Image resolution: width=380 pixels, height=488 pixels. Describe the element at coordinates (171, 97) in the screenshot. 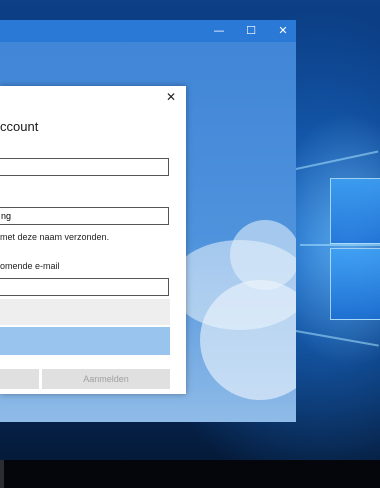

I see `close-dialog-button: ✕` at that location.